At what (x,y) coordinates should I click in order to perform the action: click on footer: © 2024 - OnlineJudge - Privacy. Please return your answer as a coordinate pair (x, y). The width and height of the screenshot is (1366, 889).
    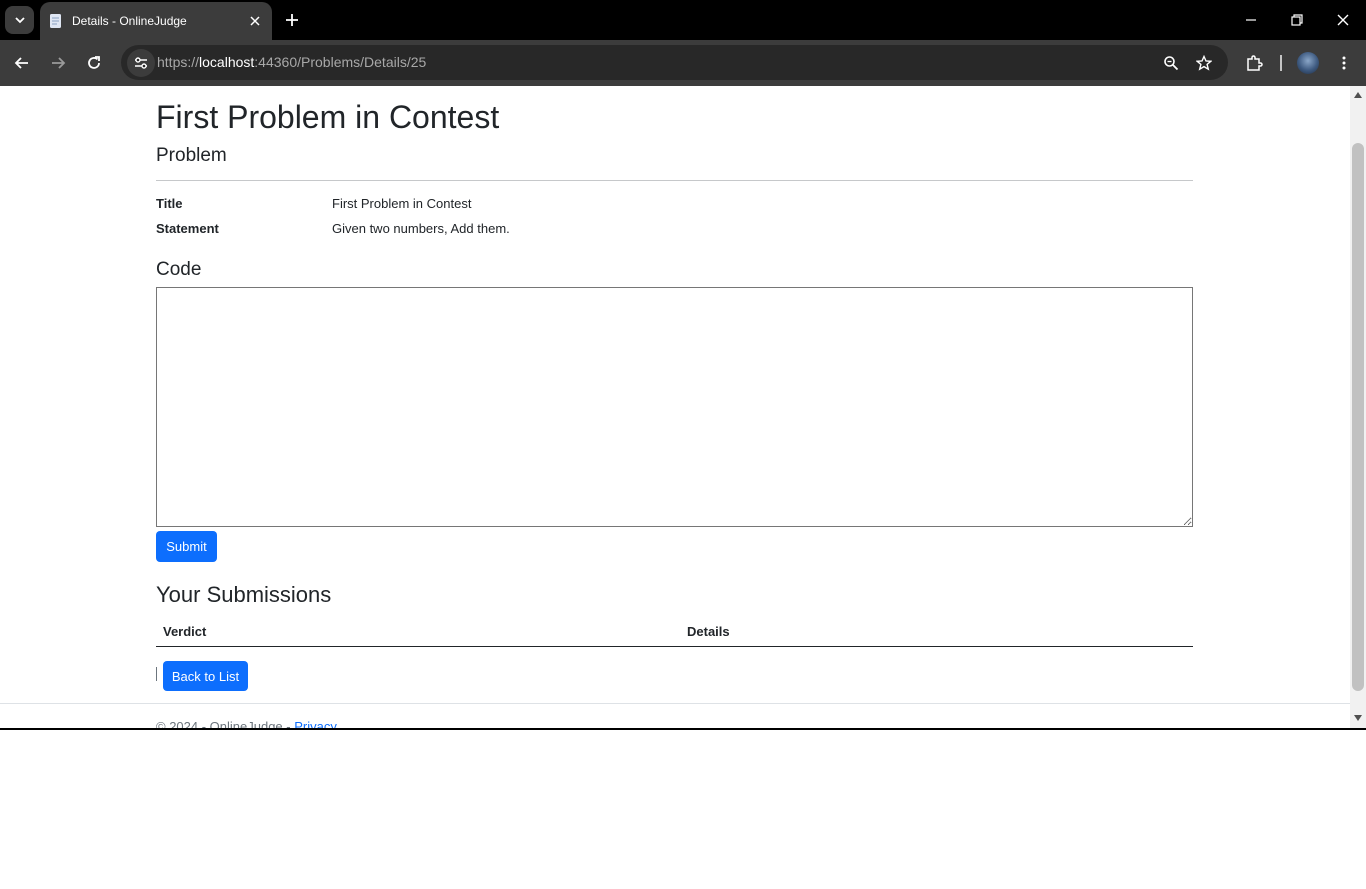
    Looking at the image, I should click on (246, 723).